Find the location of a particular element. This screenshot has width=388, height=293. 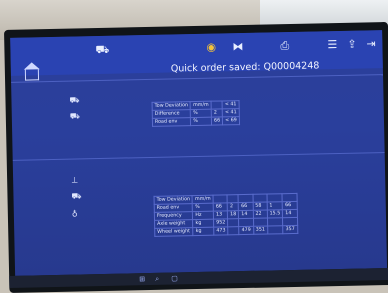

table-row: Wheel weight kg 473 479 351 357 is located at coordinates (226, 231).